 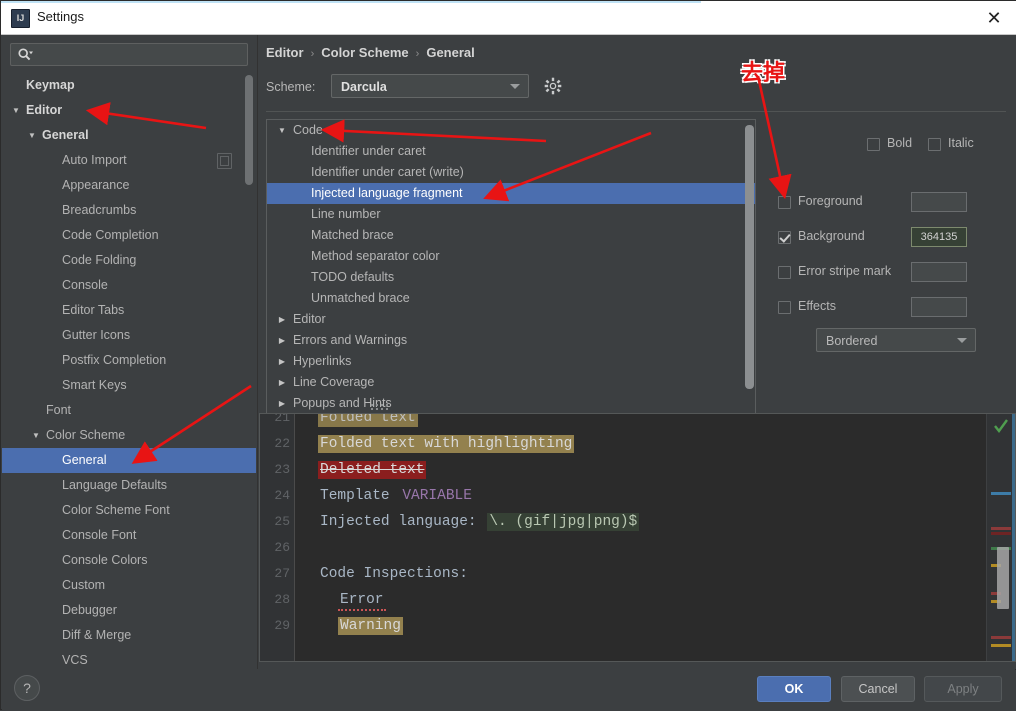 What do you see at coordinates (784, 237) in the screenshot?
I see `background-checkbox` at bounding box center [784, 237].